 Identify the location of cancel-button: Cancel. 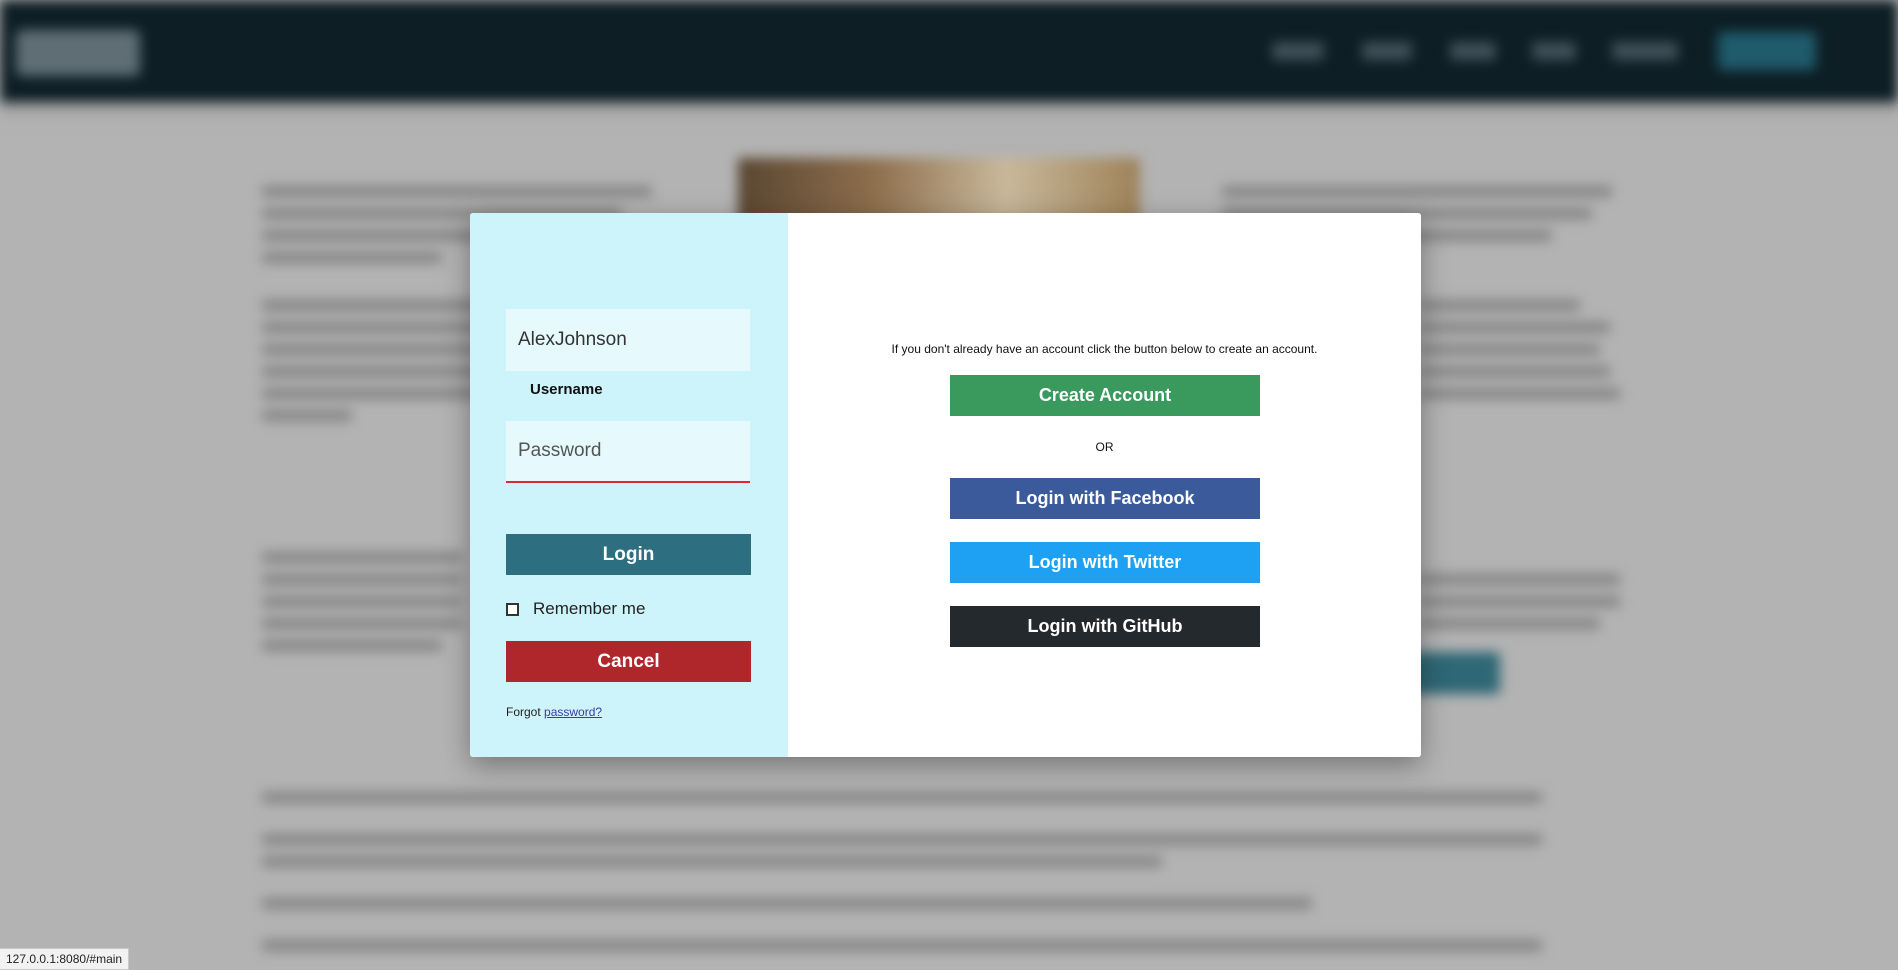
(628, 661).